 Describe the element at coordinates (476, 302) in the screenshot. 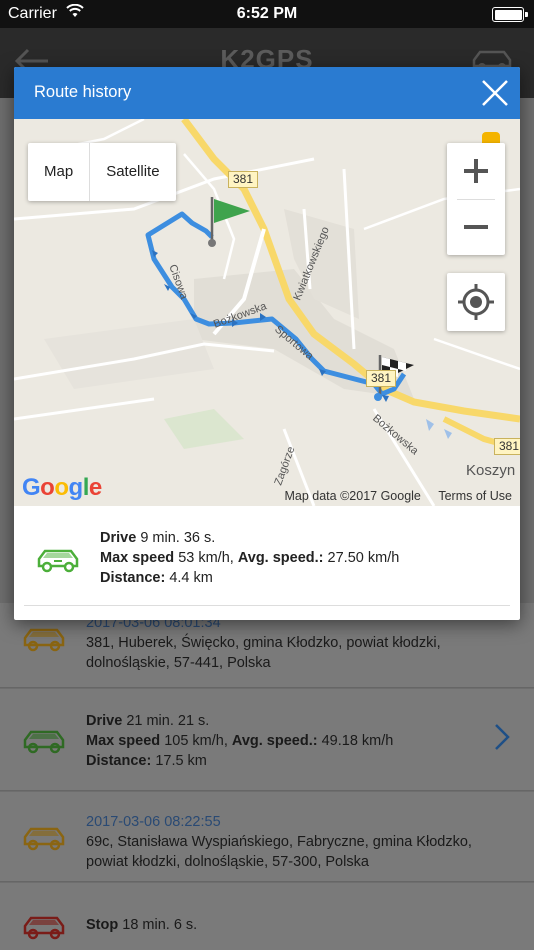

I see `locate-icon` at that location.